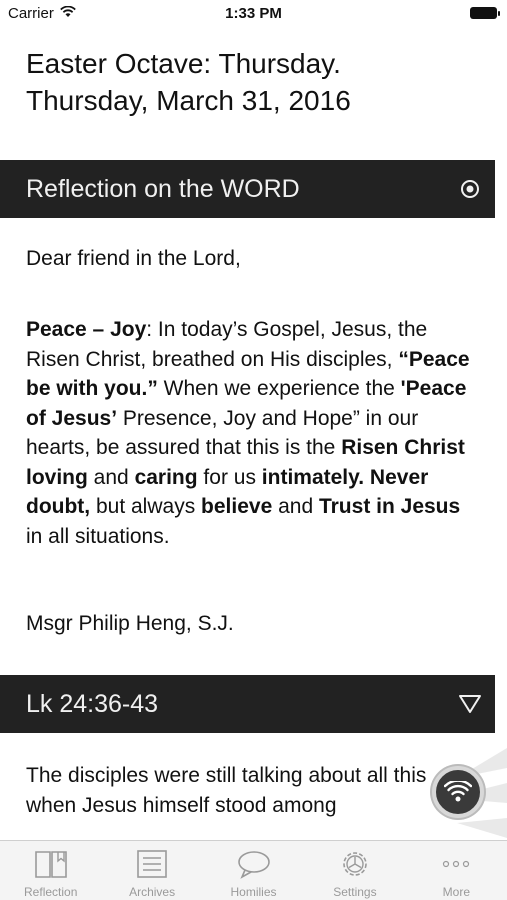 Image resolution: width=507 pixels, height=900 pixels. Describe the element at coordinates (92, 703) in the screenshot. I see `reading-section-title: Lk 24:36-43` at that location.